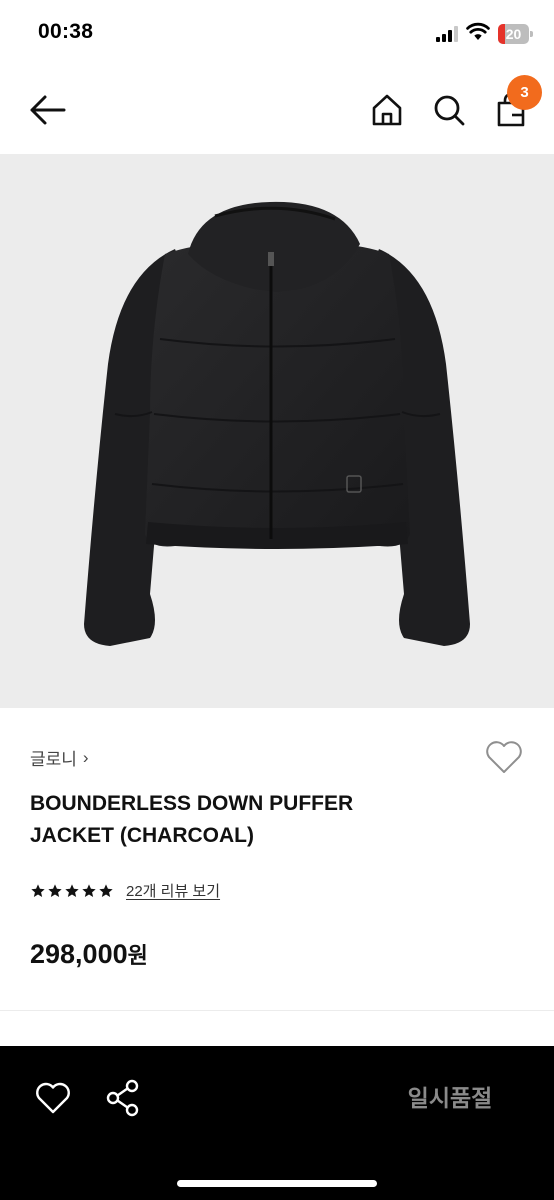 The width and height of the screenshot is (554, 1200). Describe the element at coordinates (277, 110) in the screenshot. I see `top-nav-bar` at that location.